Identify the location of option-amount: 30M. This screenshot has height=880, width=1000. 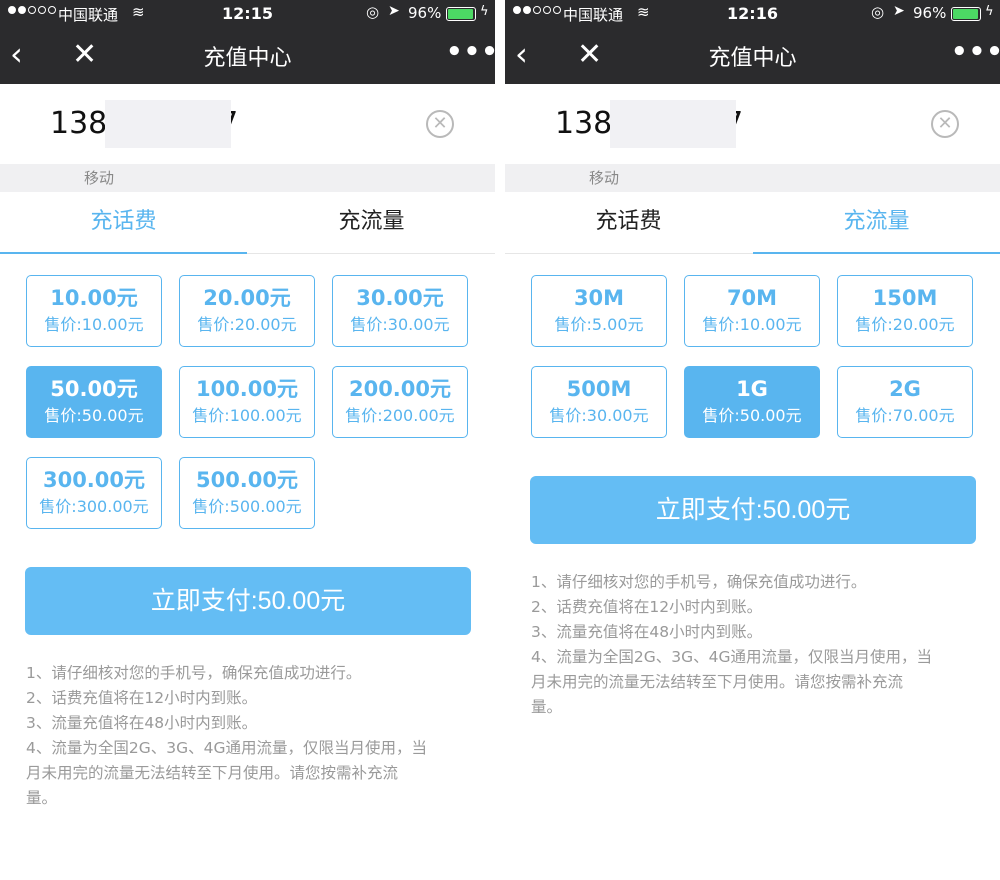
(599, 298).